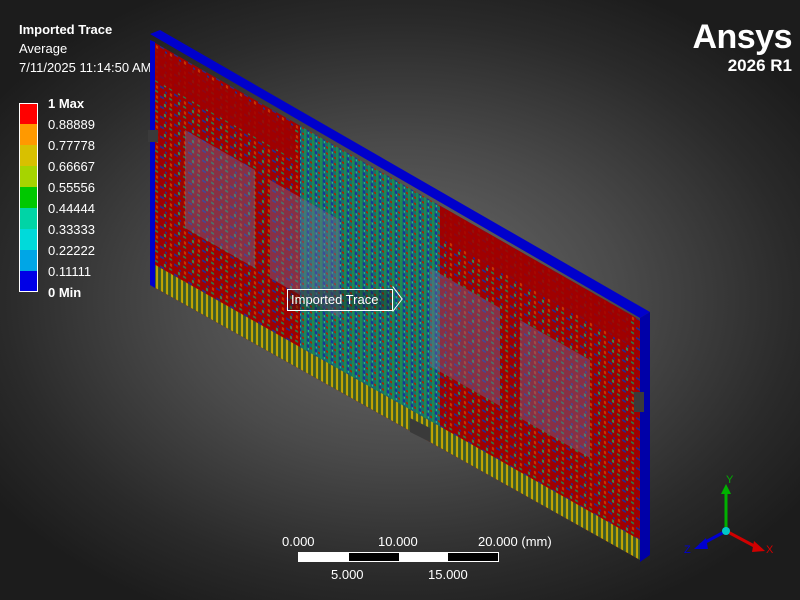 The height and width of the screenshot is (600, 800). I want to click on scale-bar: 0.000 10.000 20.000 (mm) 5.000 15.000, so click(417, 559).